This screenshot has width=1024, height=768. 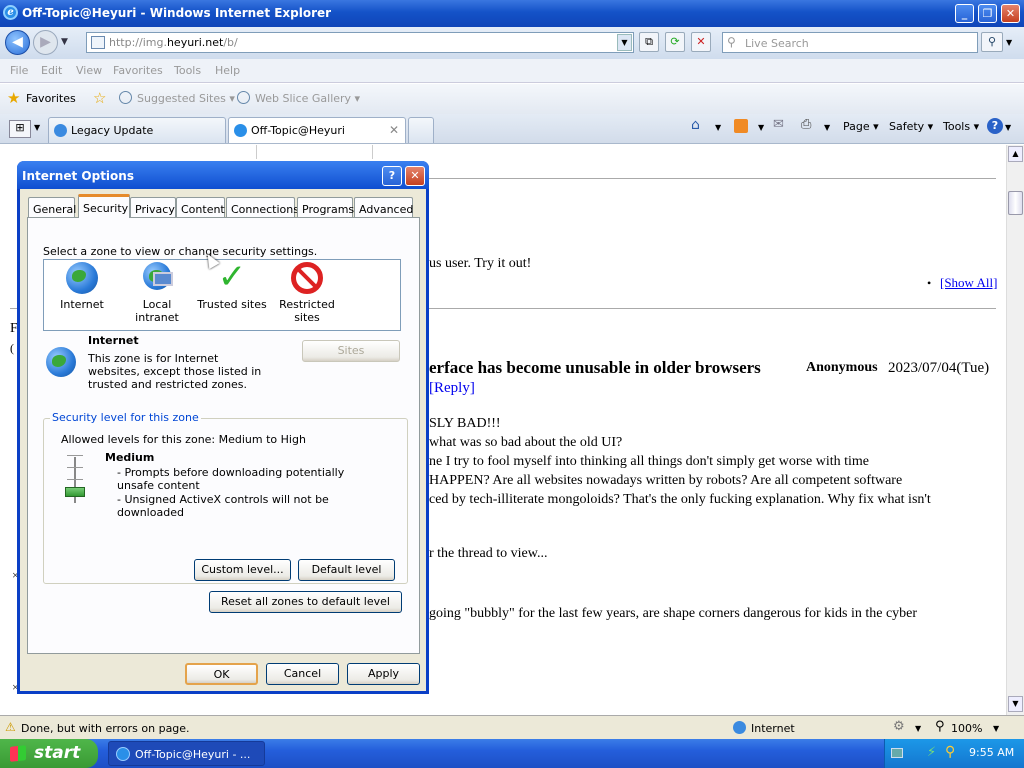 What do you see at coordinates (961, 126) in the screenshot?
I see `tools-menu: Tools ▾` at bounding box center [961, 126].